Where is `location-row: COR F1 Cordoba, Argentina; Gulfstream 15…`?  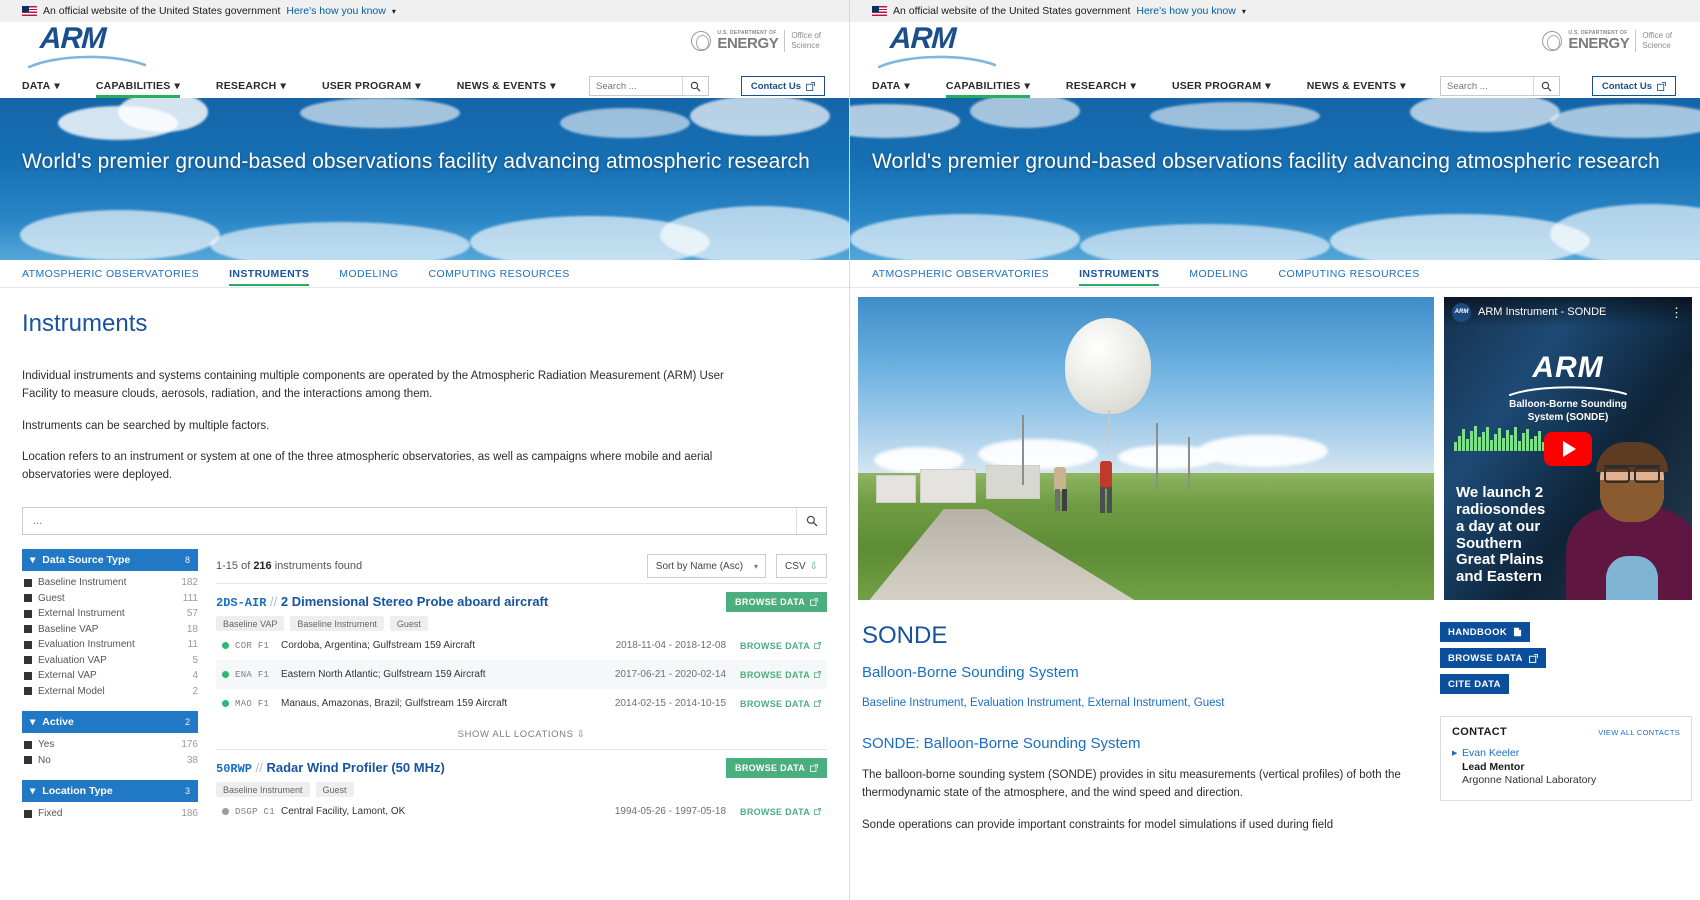
location-row: COR F1 Cordoba, Argentina; Gulfstream 15… is located at coordinates (521, 645).